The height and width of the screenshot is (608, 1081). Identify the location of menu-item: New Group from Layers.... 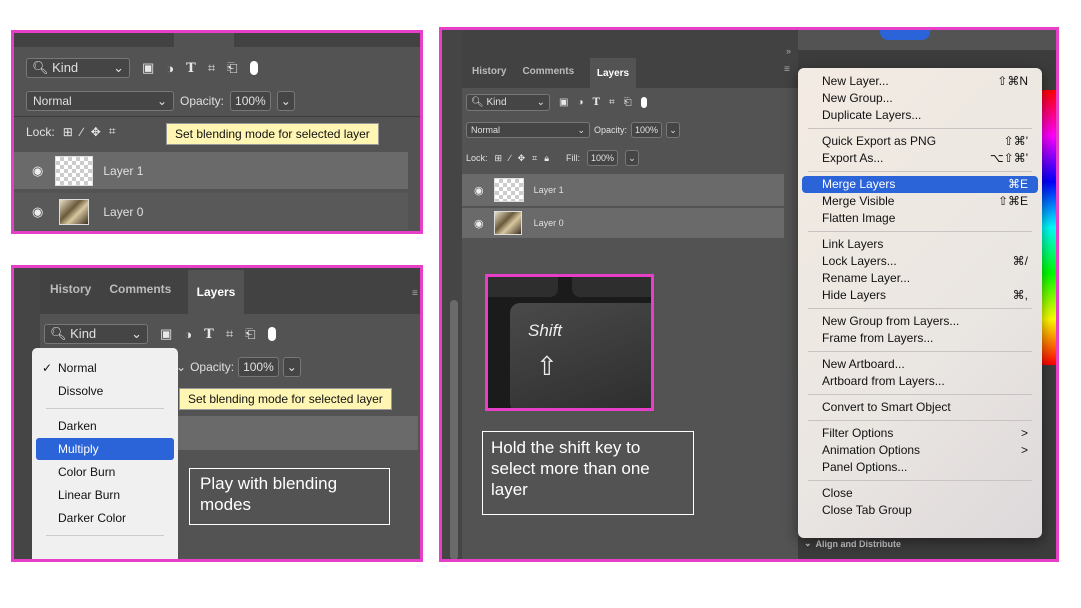
(920, 321).